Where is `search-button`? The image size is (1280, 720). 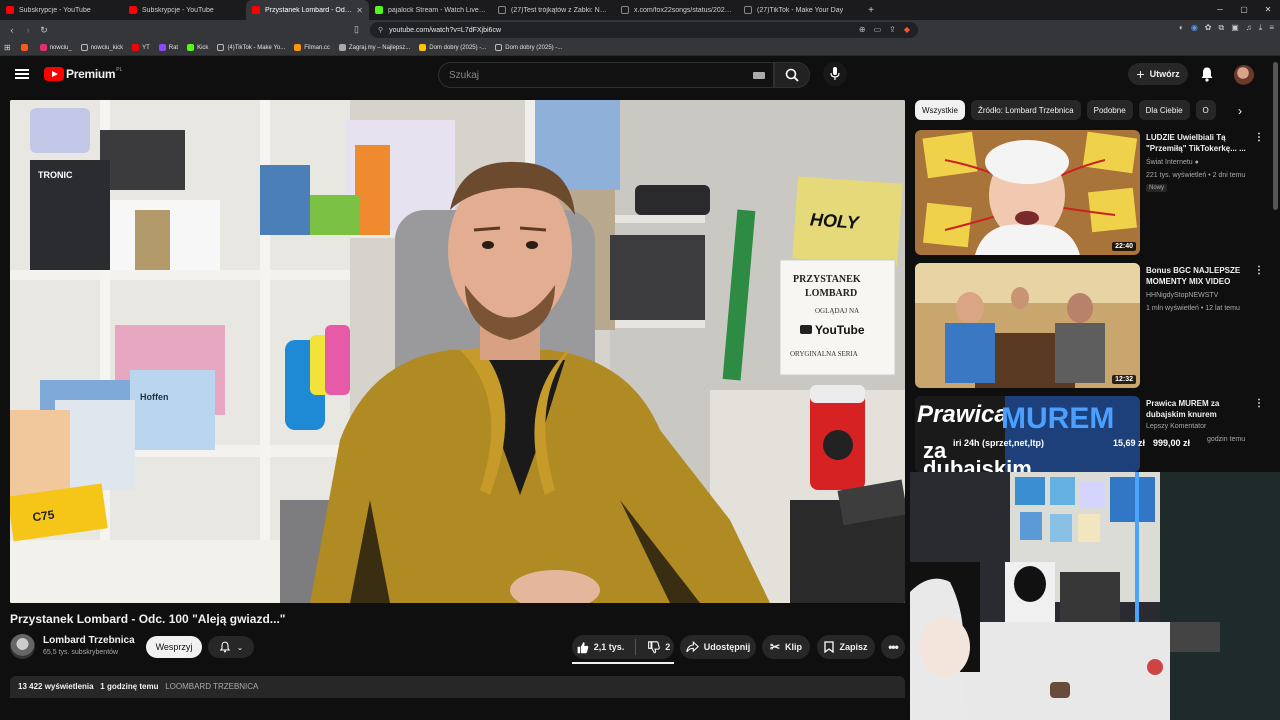 search-button is located at coordinates (792, 75).